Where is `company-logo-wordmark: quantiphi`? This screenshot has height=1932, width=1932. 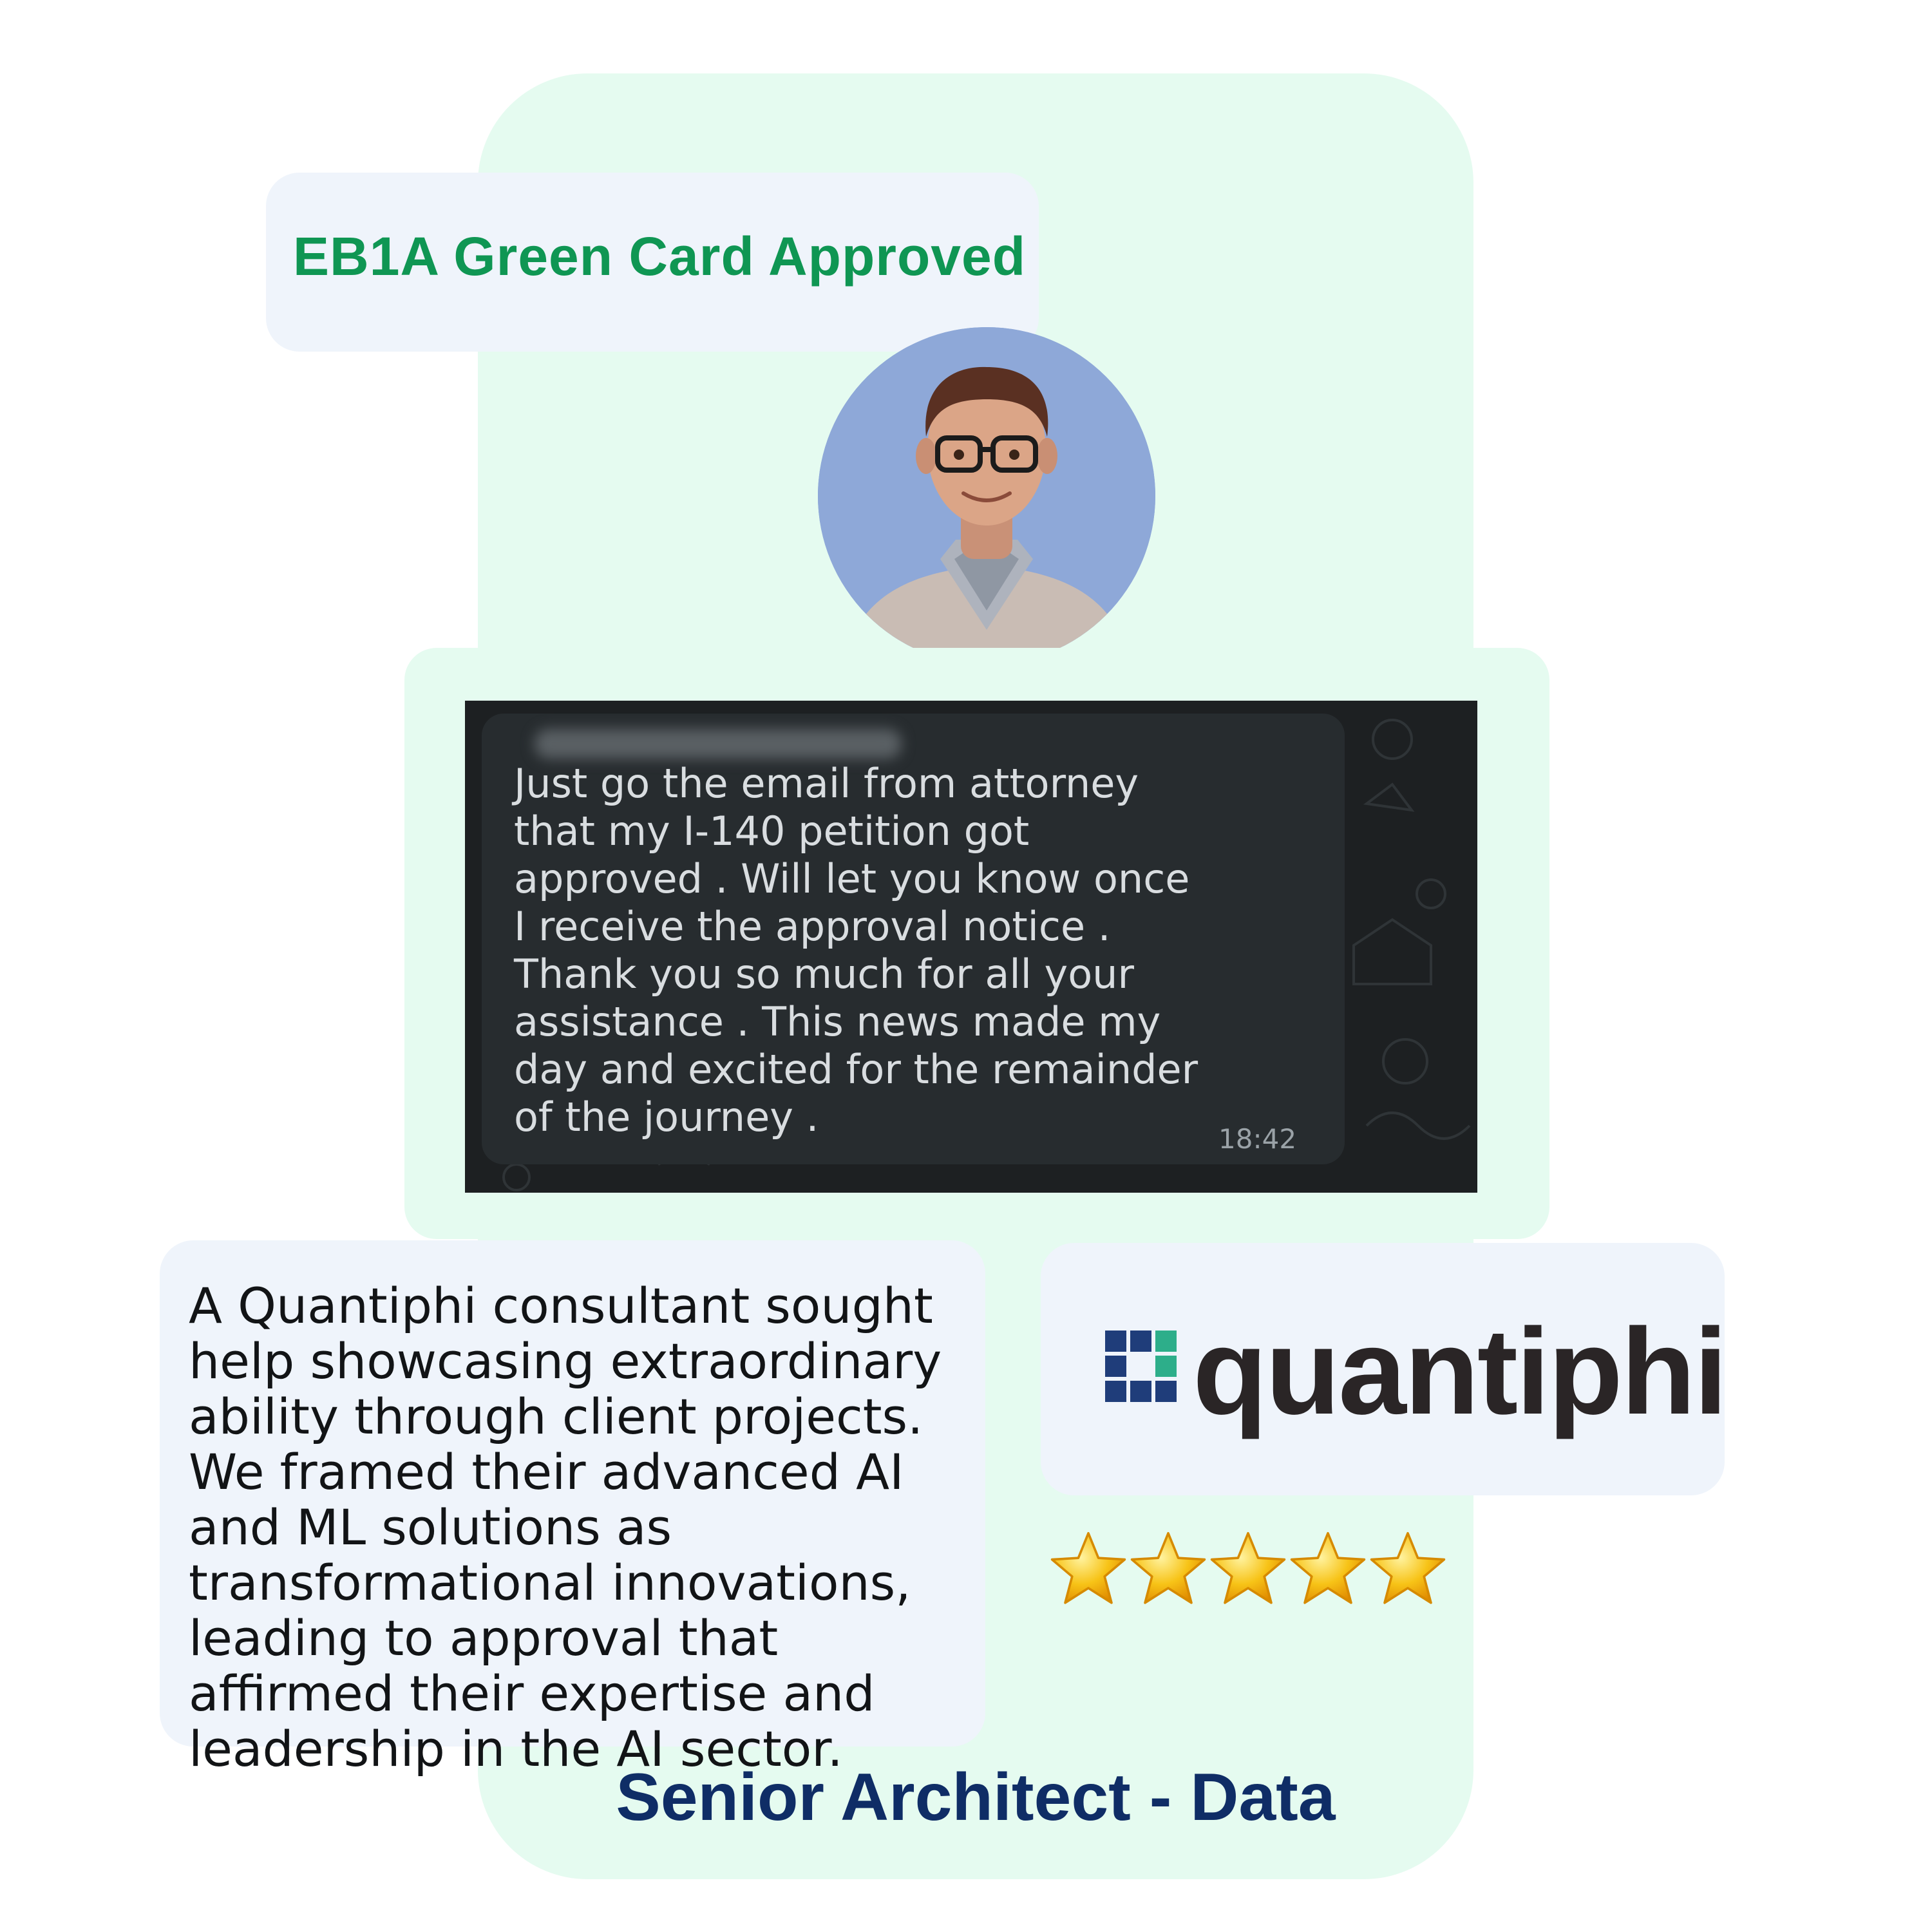 company-logo-wordmark: quantiphi is located at coordinates (1461, 1372).